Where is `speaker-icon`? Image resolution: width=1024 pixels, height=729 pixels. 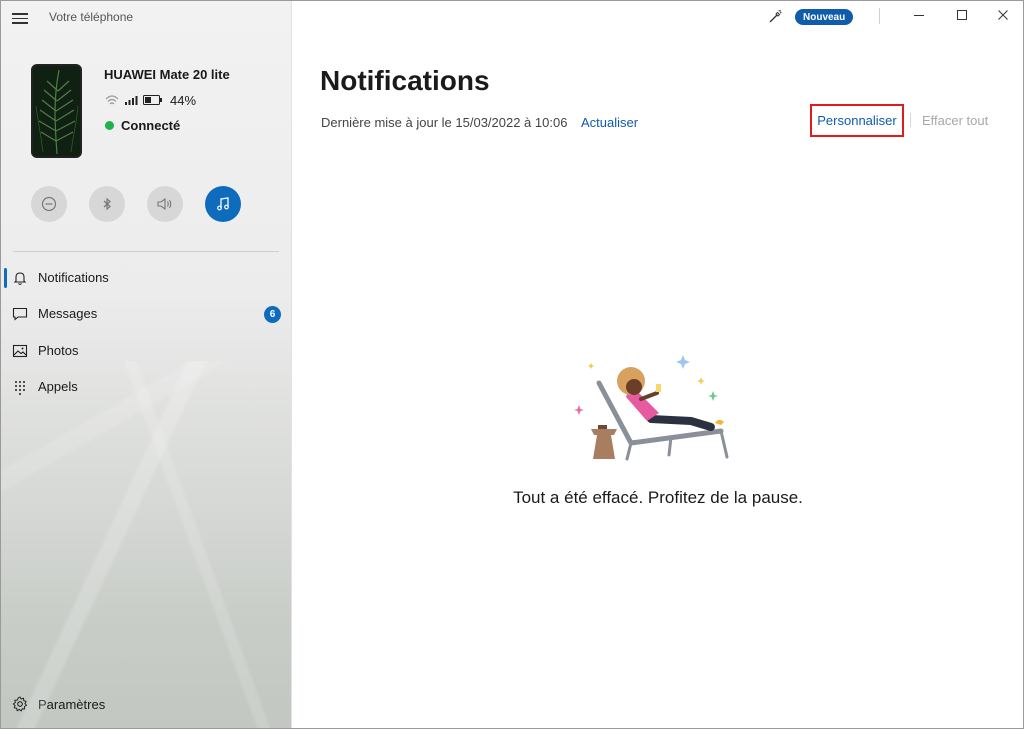 speaker-icon is located at coordinates (164, 204).